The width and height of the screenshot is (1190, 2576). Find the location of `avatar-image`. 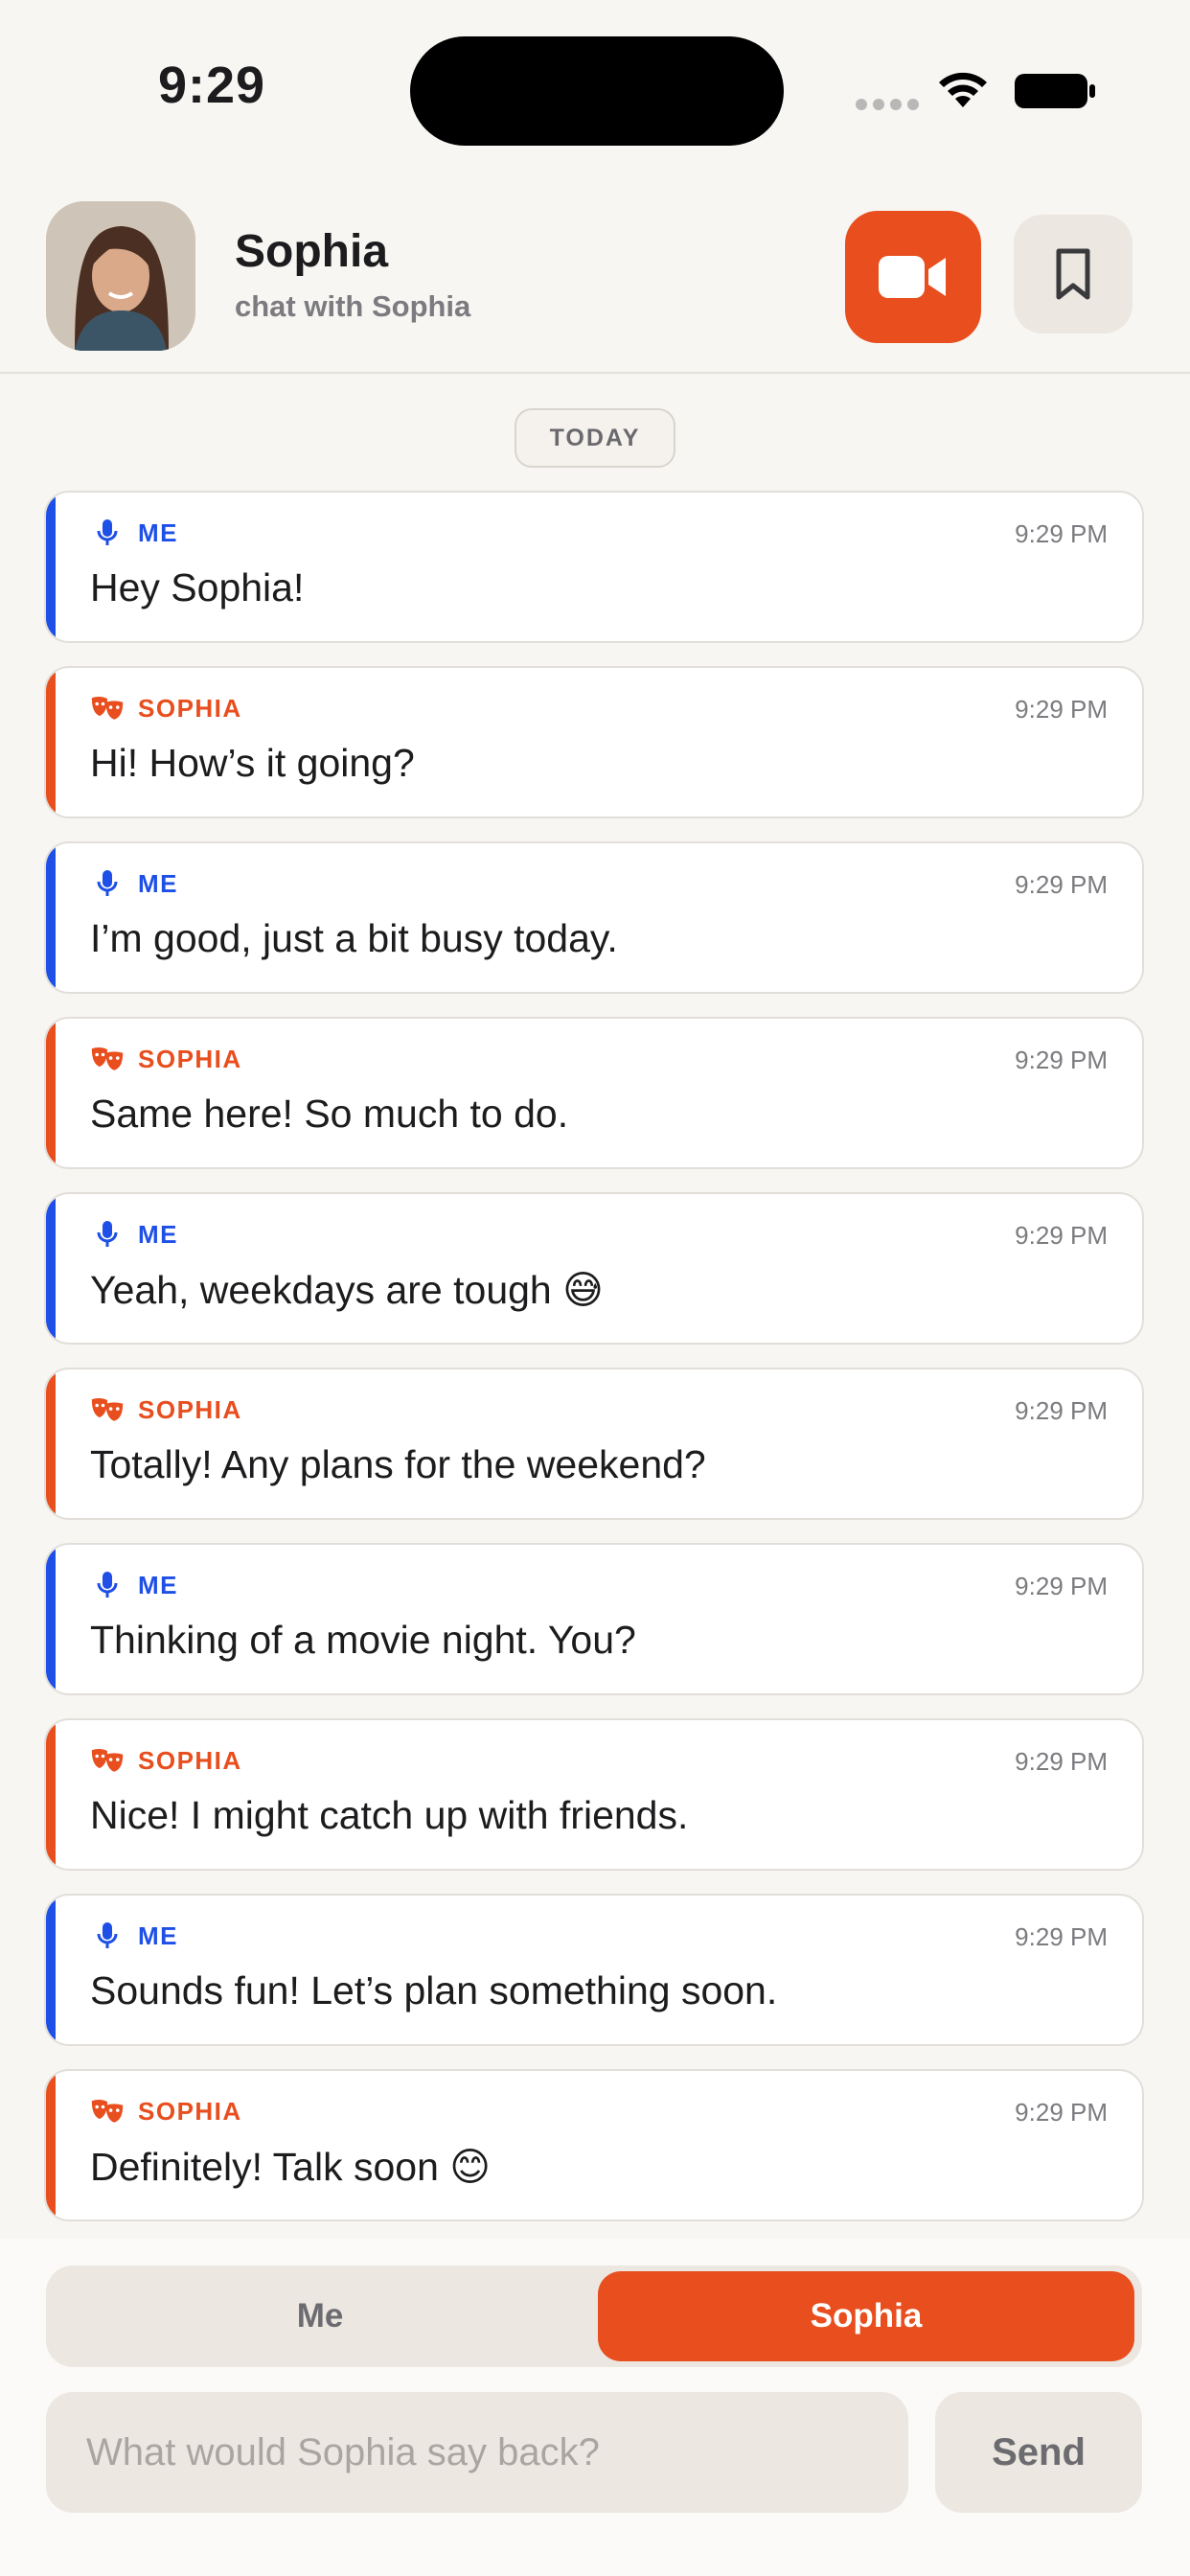

avatar-image is located at coordinates (121, 276).